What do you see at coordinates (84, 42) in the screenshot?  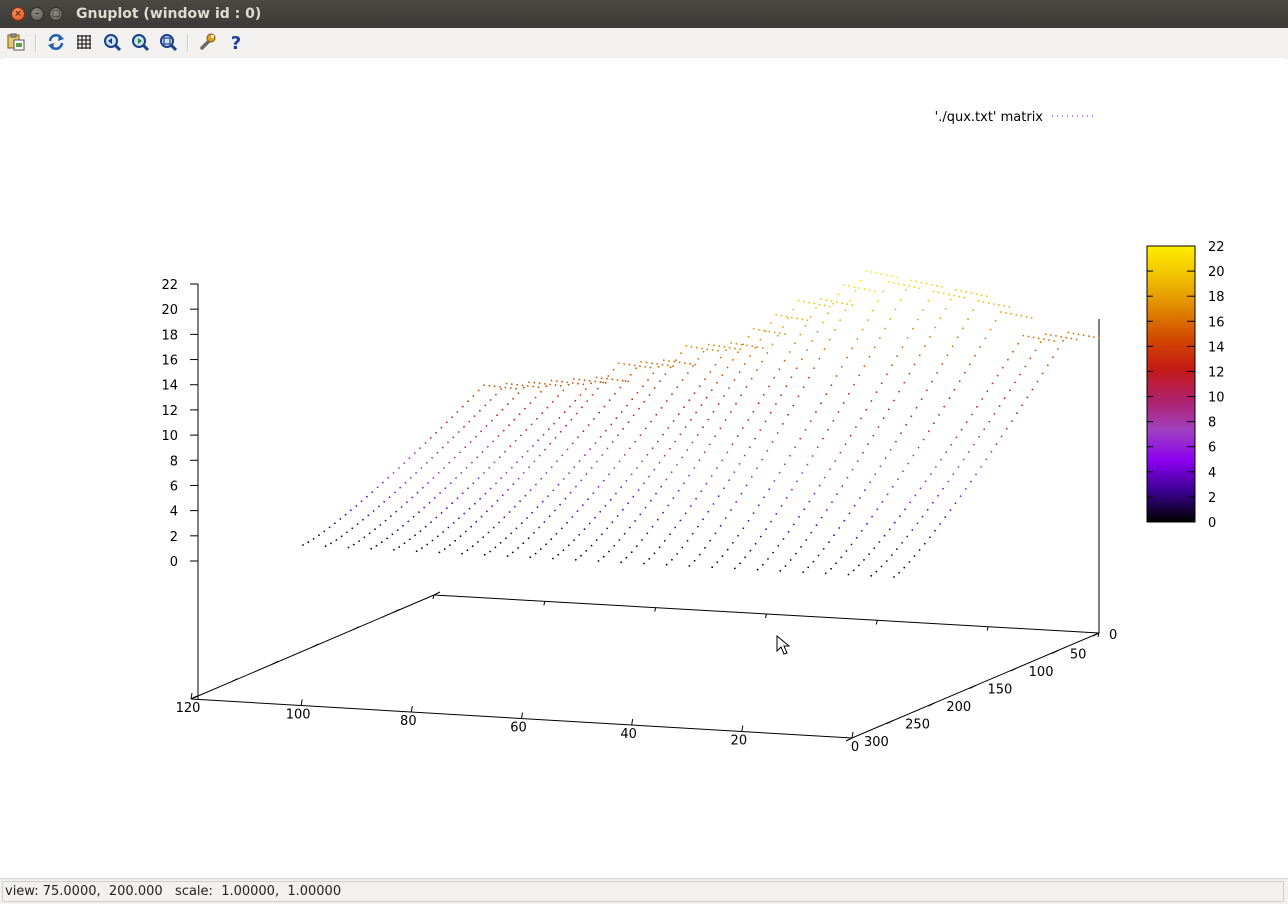 I see `grid-button` at bounding box center [84, 42].